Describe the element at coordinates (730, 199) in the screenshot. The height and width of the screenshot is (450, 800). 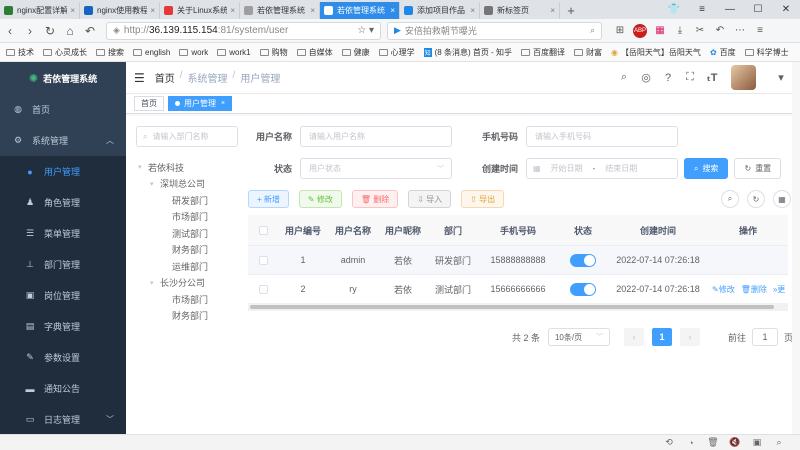
I see `search-toggle-icon: ⌕` at that location.